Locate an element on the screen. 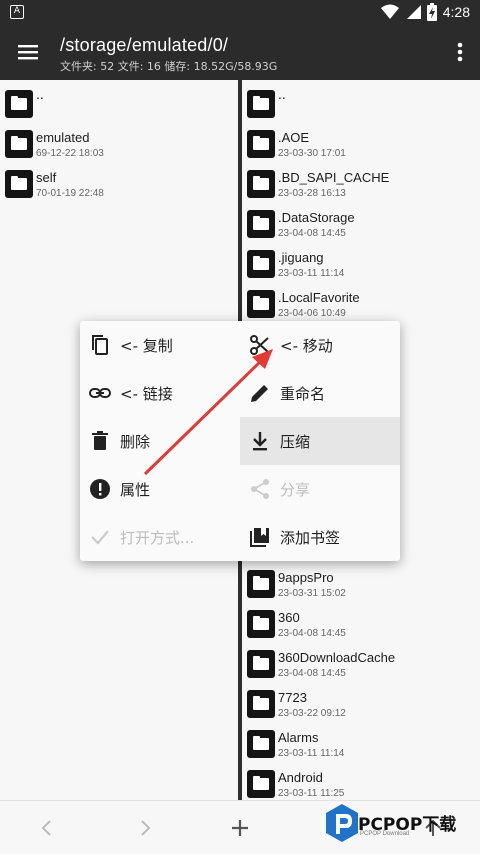 This screenshot has height=854, width=480. copy-icon is located at coordinates (100, 345).